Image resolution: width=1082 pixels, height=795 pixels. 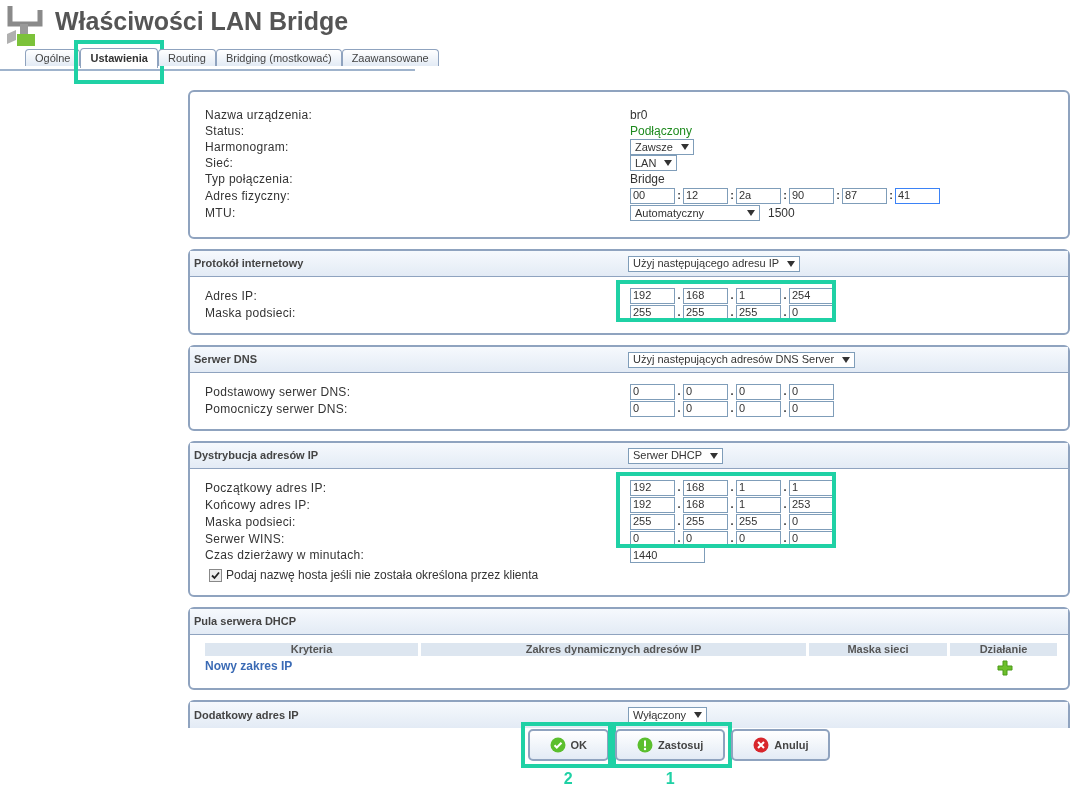 What do you see at coordinates (645, 745) in the screenshot?
I see `exclamation-icon` at bounding box center [645, 745].